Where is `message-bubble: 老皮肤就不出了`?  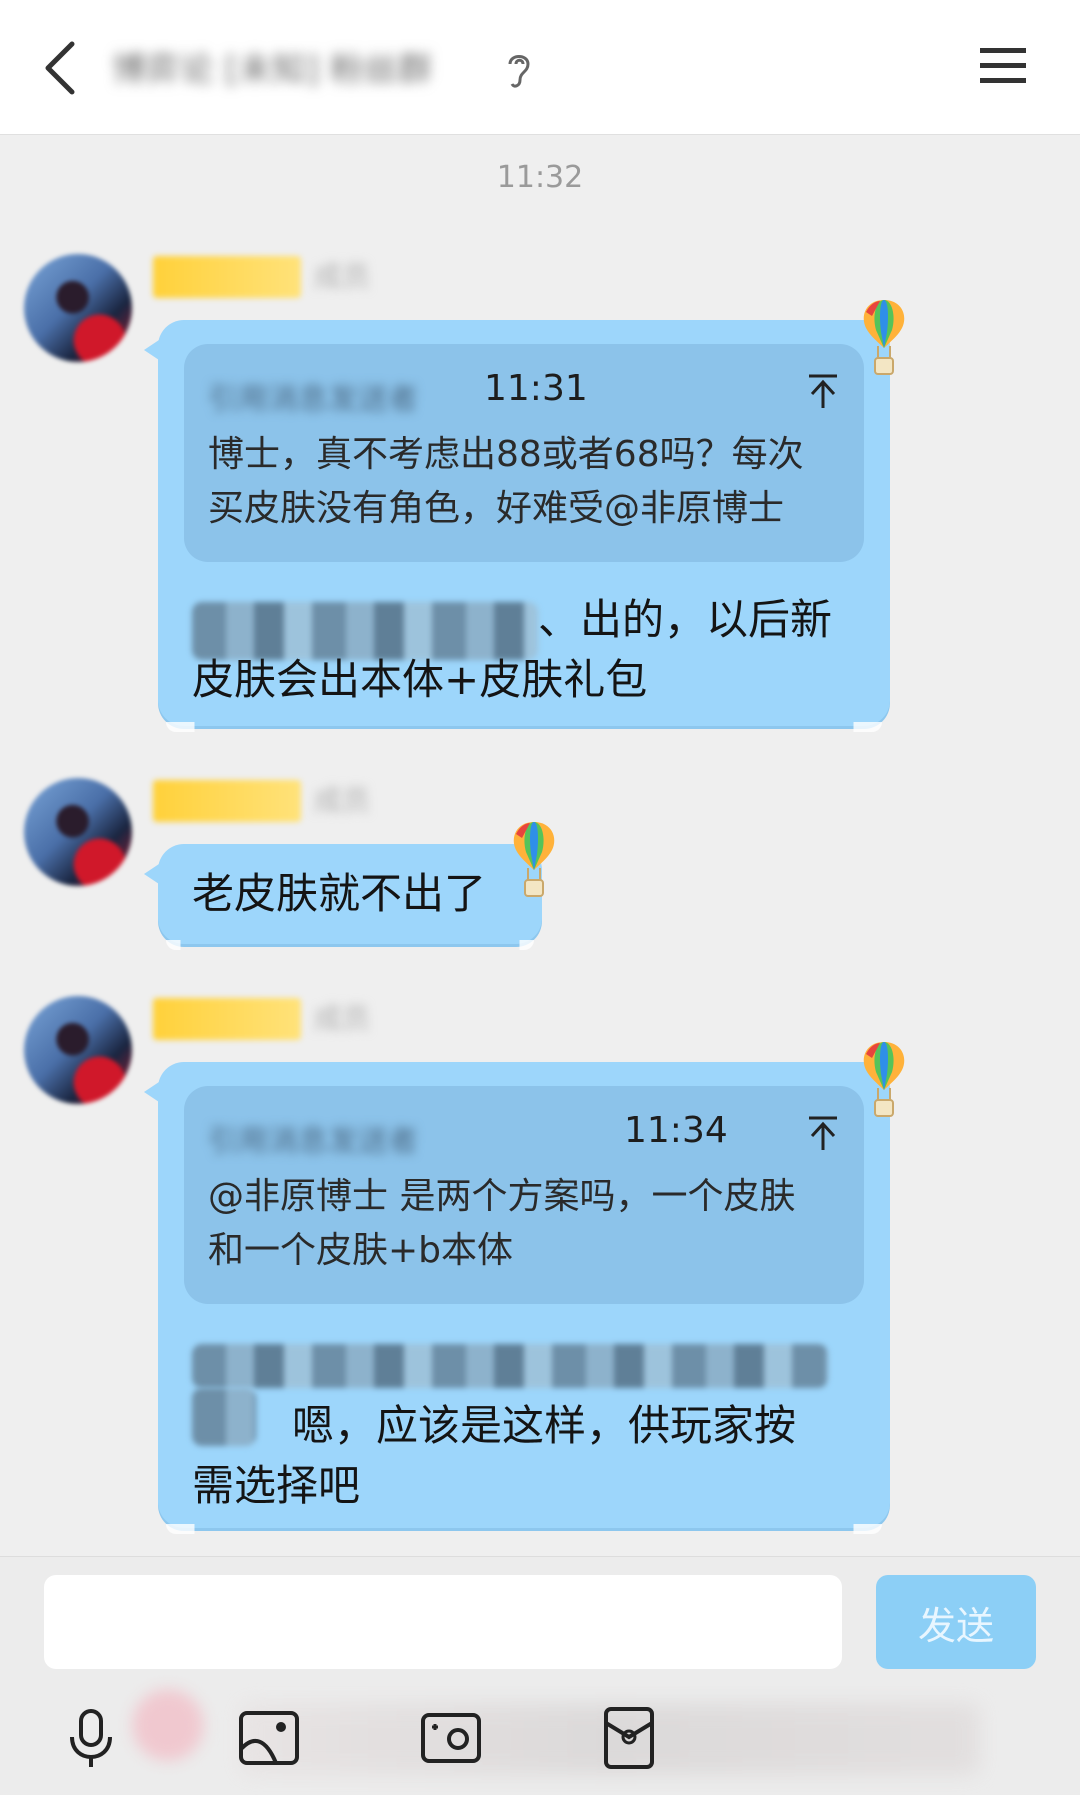
message-bubble: 老皮肤就不出了 is located at coordinates (343, 897).